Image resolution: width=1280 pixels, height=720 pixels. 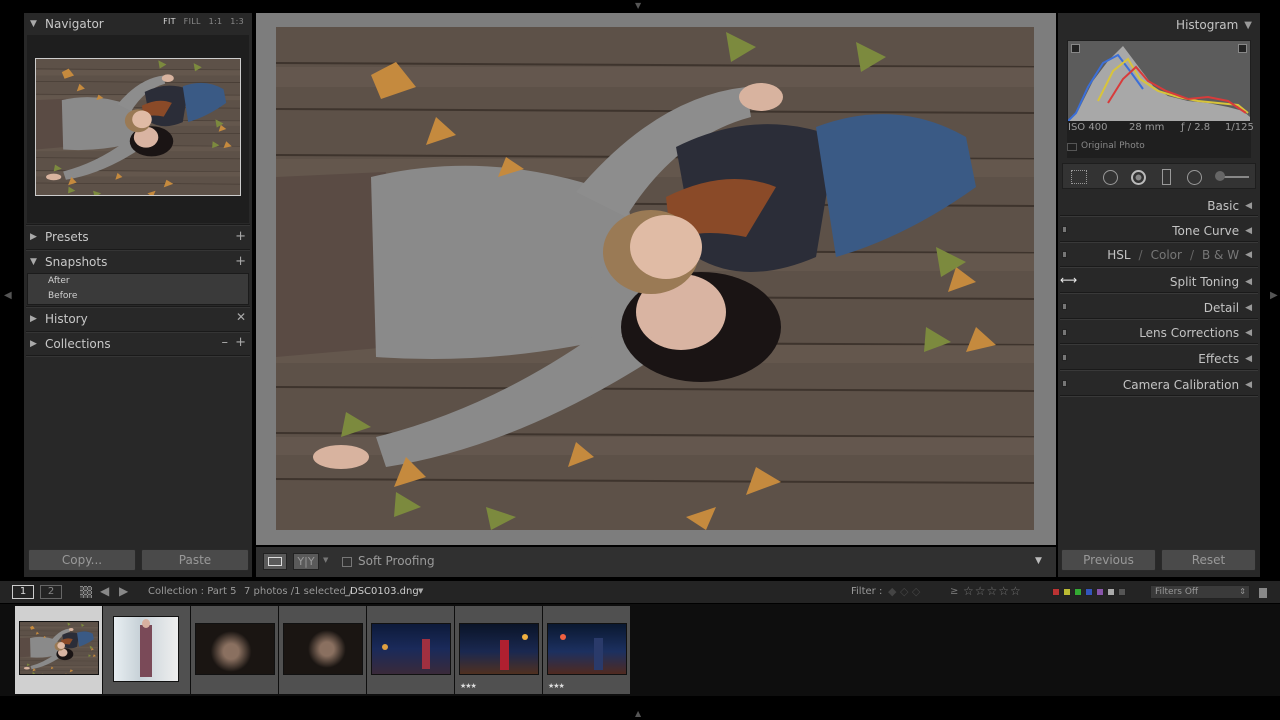 I want to click on custom-label-swatch, so click(x=1111, y=592).